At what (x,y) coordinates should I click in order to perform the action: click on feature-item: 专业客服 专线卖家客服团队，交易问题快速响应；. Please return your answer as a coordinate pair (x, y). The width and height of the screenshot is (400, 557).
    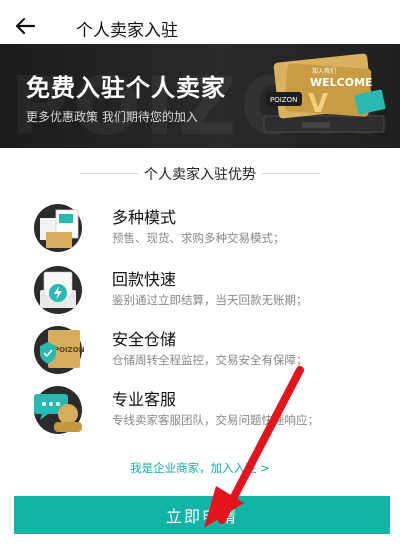
    Looking at the image, I should click on (200, 412).